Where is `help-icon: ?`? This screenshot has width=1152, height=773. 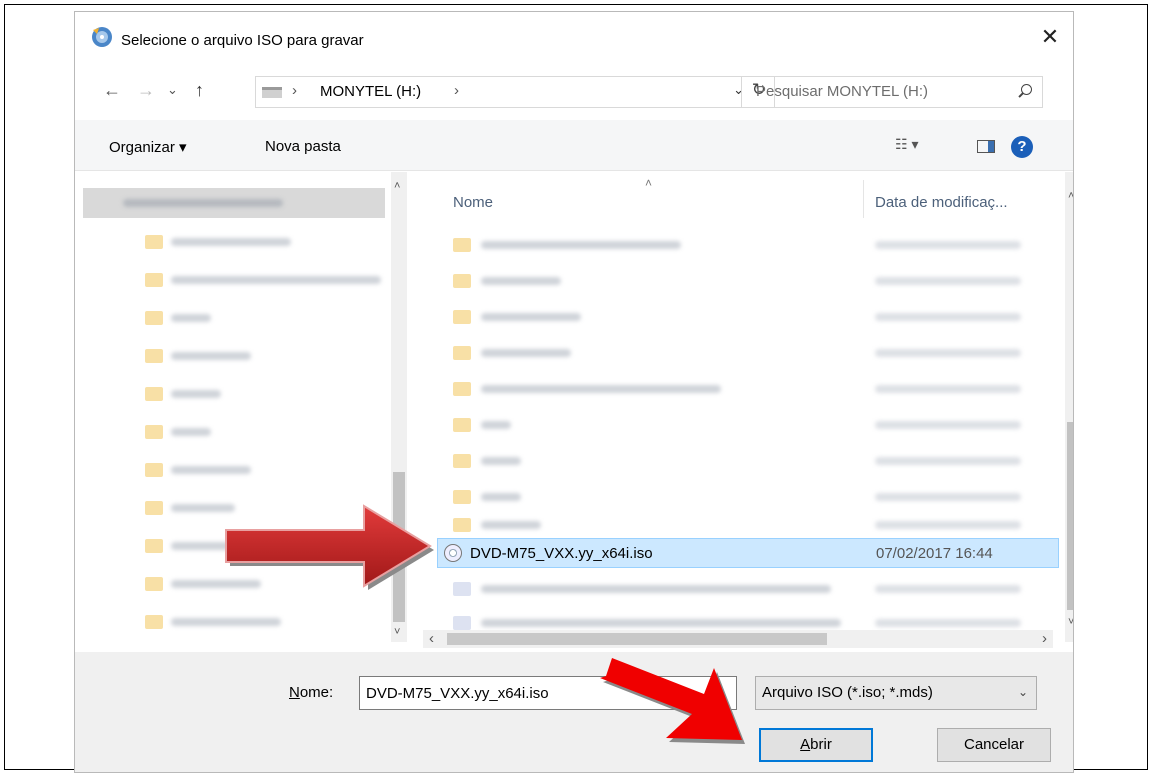 help-icon: ? is located at coordinates (1022, 147).